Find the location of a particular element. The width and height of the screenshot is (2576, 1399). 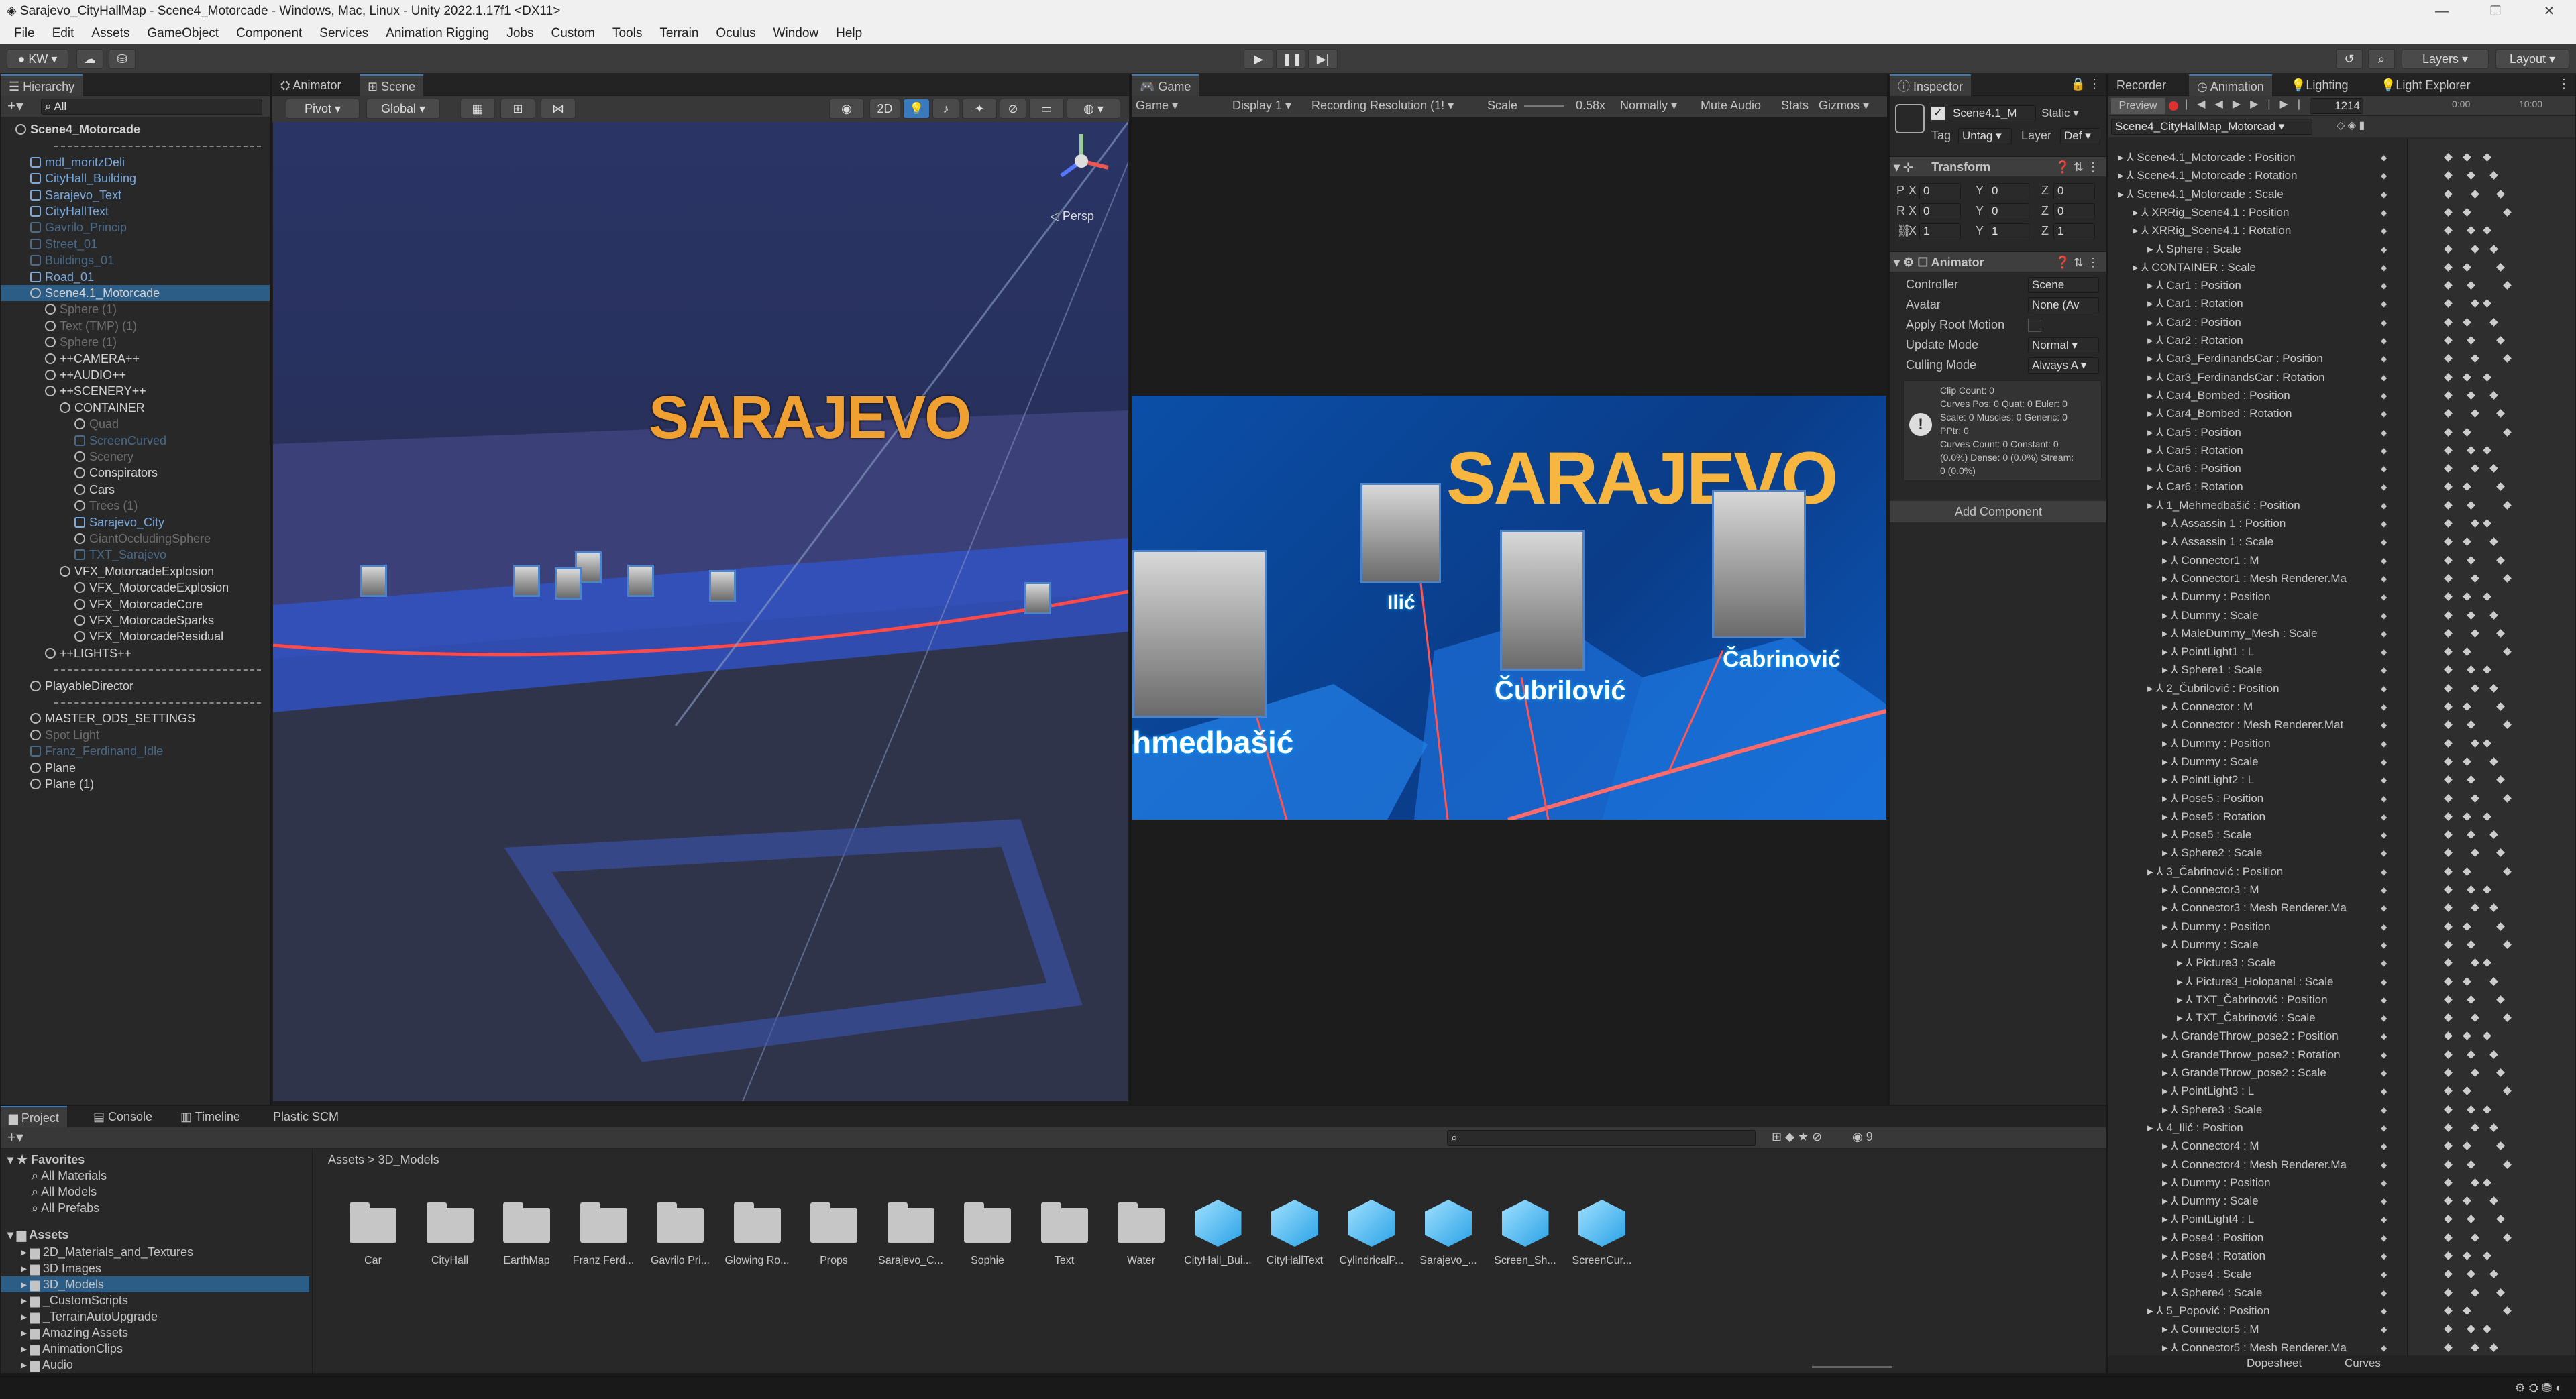

animation-track: ▸ ⅄ Sphere3 : Scale is located at coordinates (2256, 1110).